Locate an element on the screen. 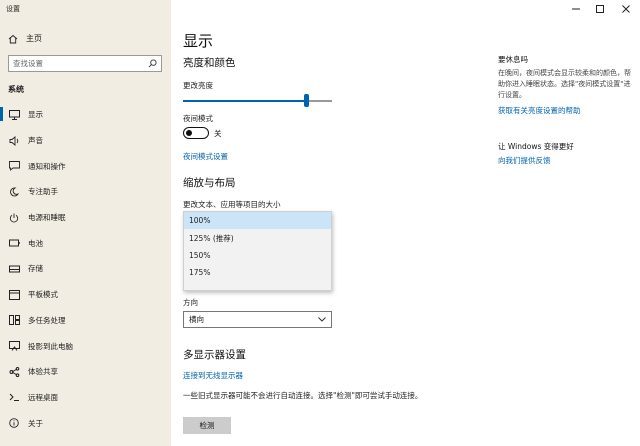  scale-label: 更改文本、应用等项目的大小 is located at coordinates (232, 204).